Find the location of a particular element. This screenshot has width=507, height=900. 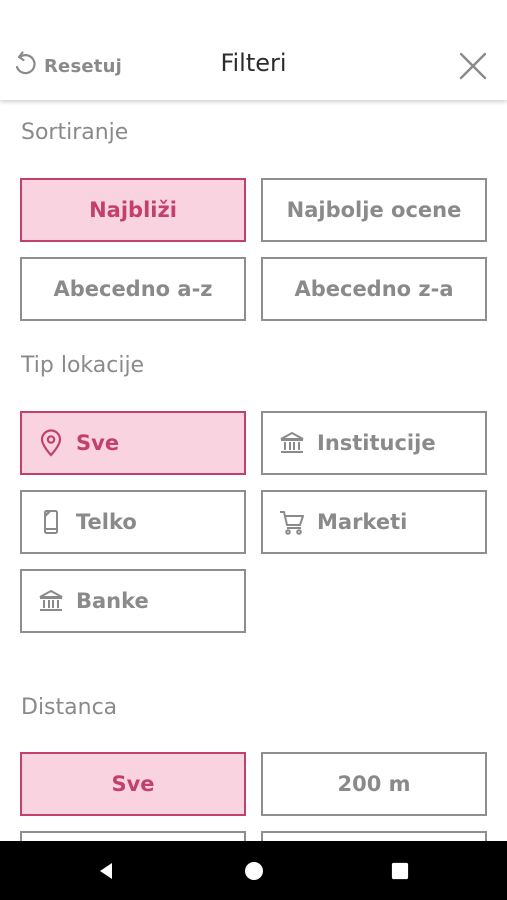

chip-label: 200 m is located at coordinates (374, 784).